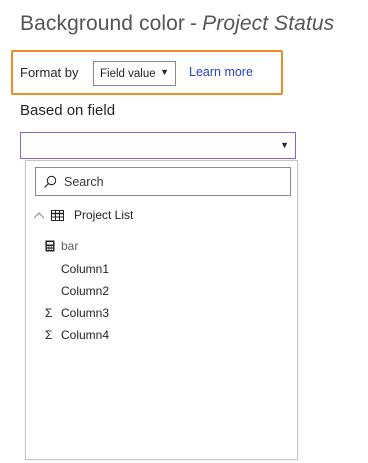 The width and height of the screenshot is (368, 463). I want to click on field-label: Column3, so click(85, 313).